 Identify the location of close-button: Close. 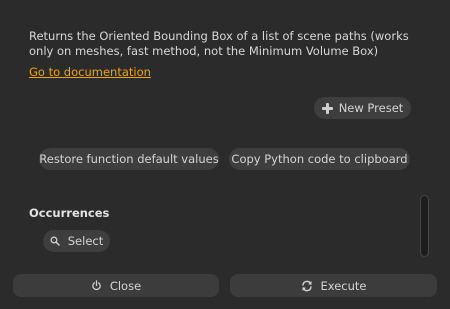
(116, 285).